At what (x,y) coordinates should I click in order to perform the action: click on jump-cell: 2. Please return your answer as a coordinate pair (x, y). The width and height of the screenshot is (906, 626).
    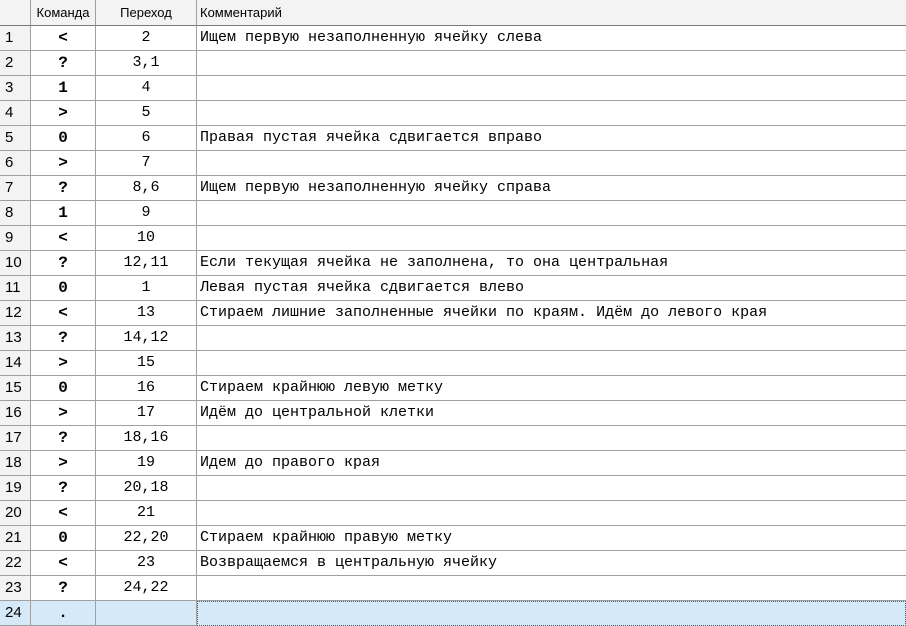
    Looking at the image, I should click on (146, 38).